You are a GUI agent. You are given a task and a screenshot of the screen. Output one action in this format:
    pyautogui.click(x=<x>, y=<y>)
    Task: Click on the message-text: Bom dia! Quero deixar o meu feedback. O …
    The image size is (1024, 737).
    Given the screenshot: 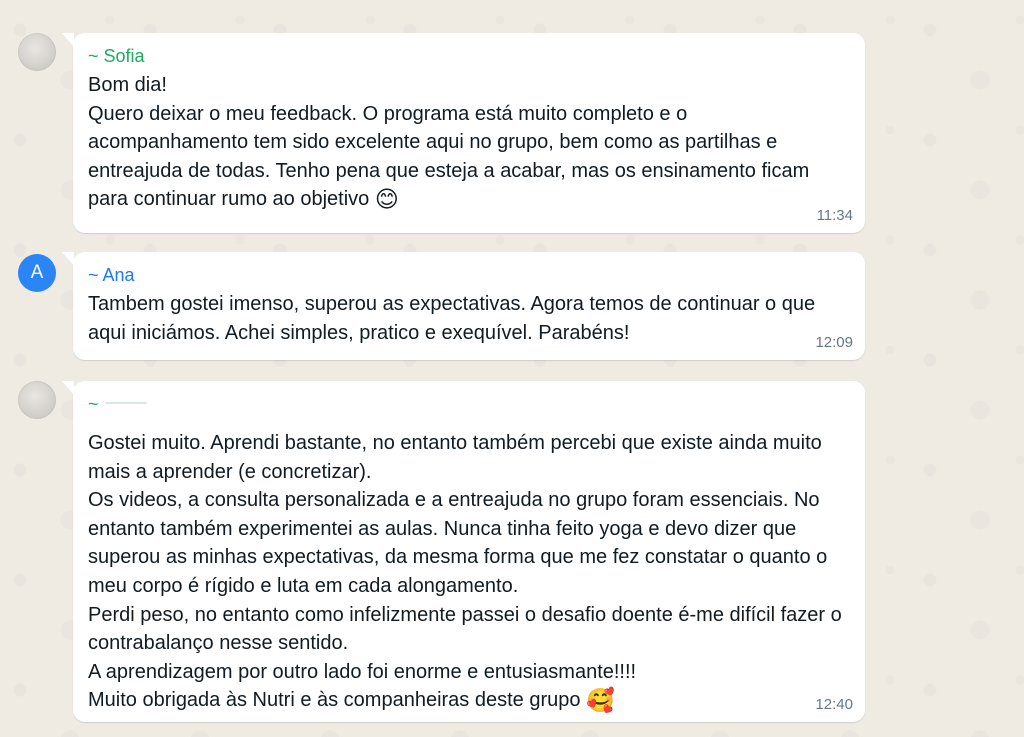 What is the action you would take?
    pyautogui.click(x=467, y=142)
    